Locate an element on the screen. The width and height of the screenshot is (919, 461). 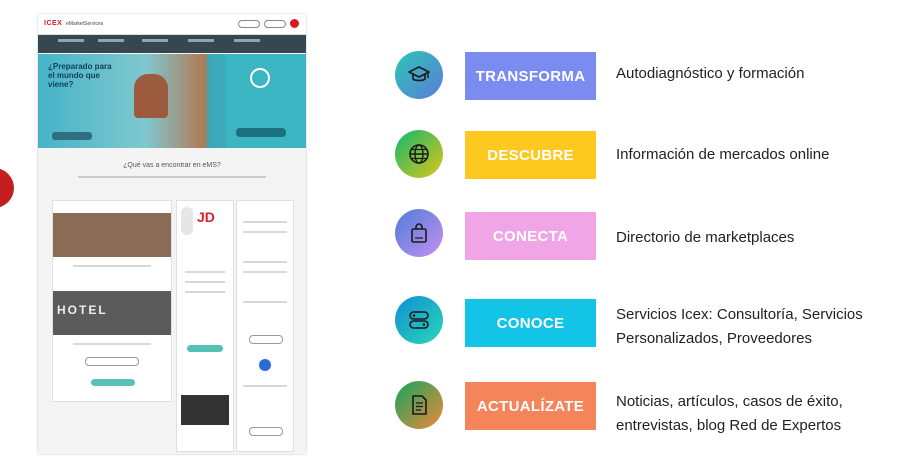
hero-banner: ¿Preparado para el mundo que viene? is located at coordinates (172, 101).